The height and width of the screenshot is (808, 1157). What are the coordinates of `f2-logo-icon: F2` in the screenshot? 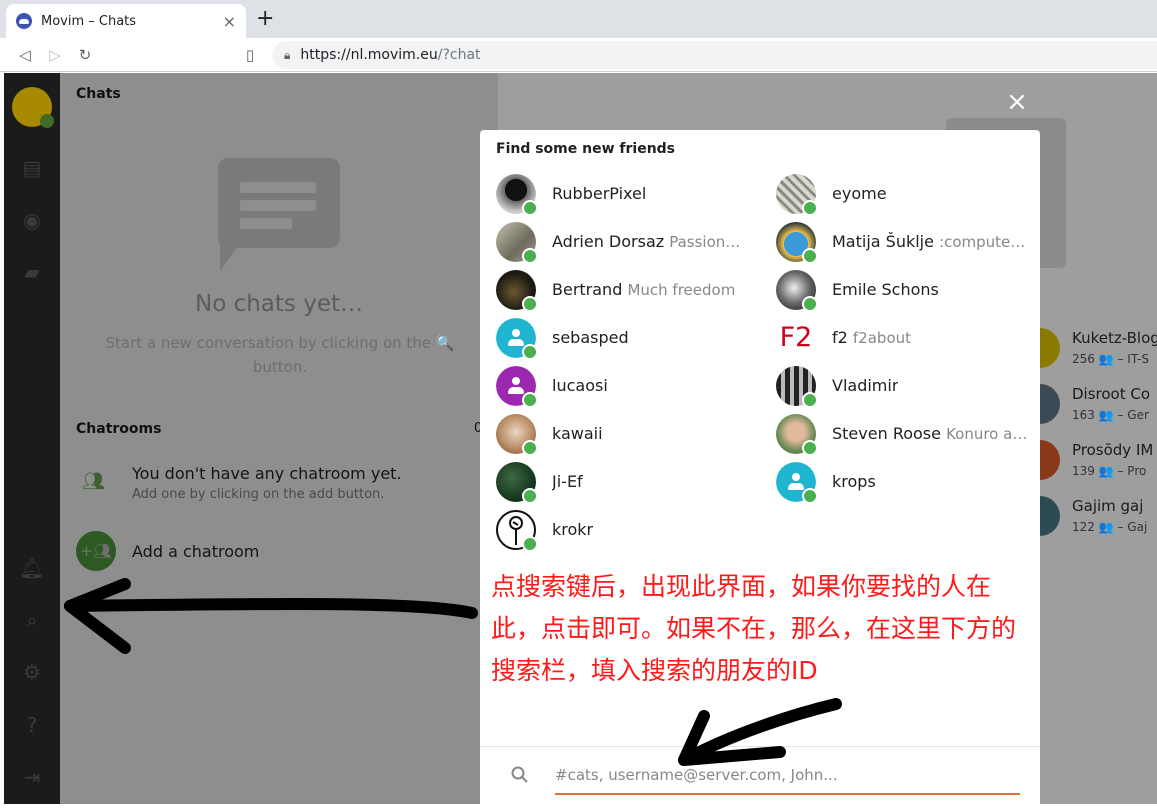 It's located at (796, 337).